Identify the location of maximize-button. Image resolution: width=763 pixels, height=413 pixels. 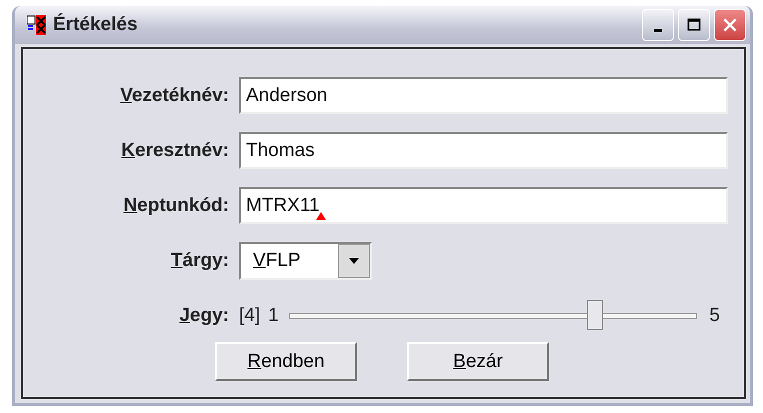
(694, 25).